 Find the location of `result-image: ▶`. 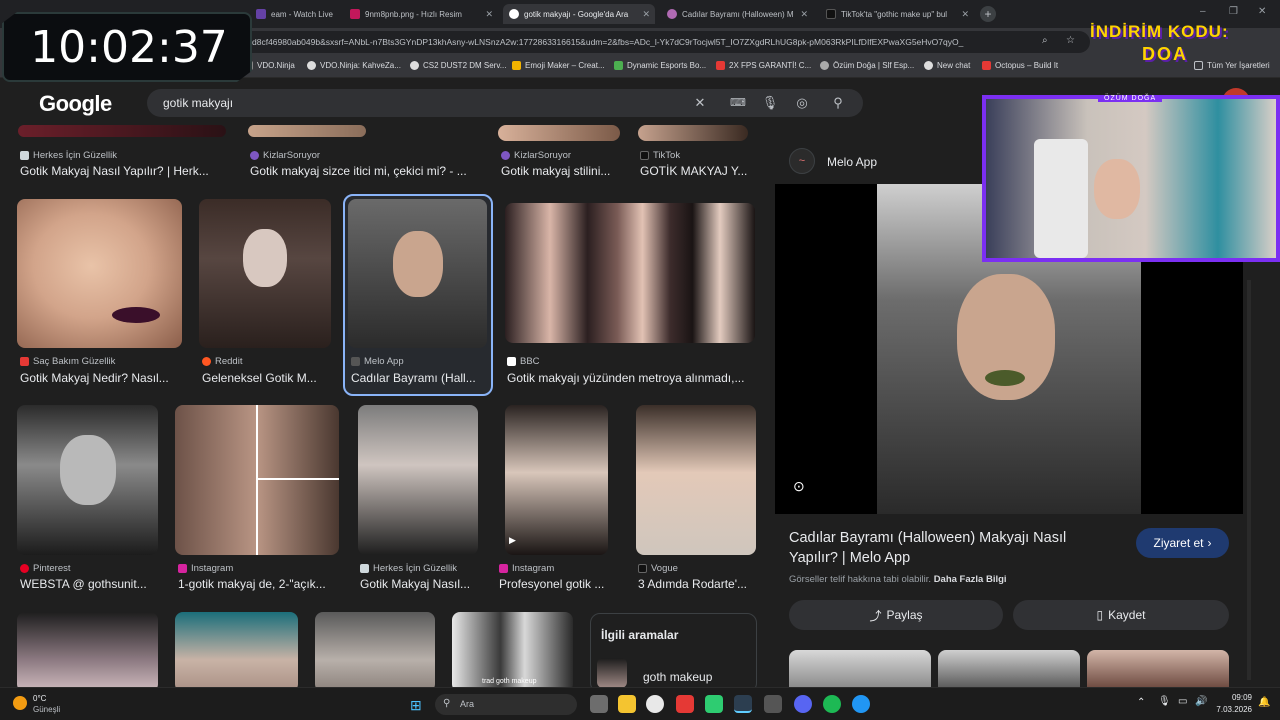

result-image: ▶ is located at coordinates (556, 480).